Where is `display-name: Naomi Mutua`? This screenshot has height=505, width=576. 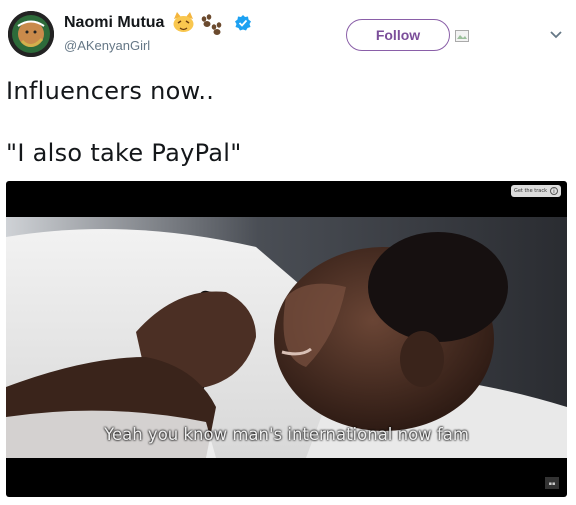
display-name: Naomi Mutua is located at coordinates (114, 23).